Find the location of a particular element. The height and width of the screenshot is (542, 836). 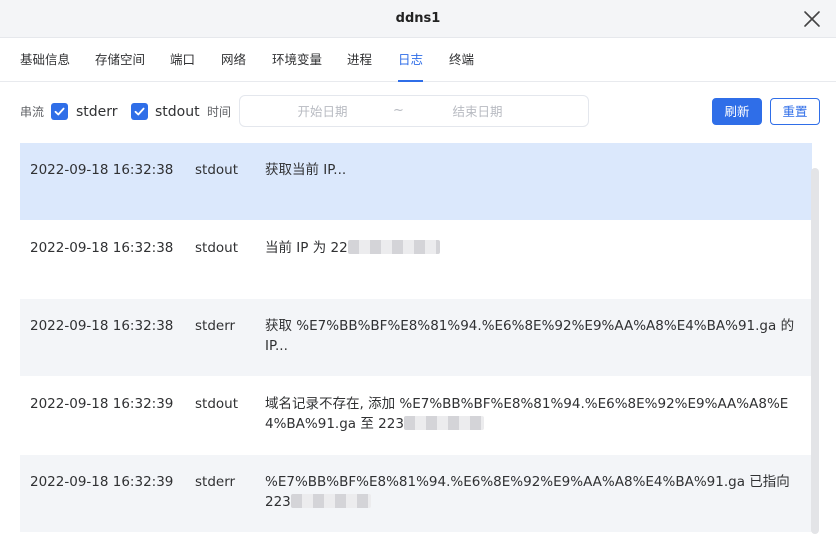

date-range-picker: ~ is located at coordinates (414, 111).